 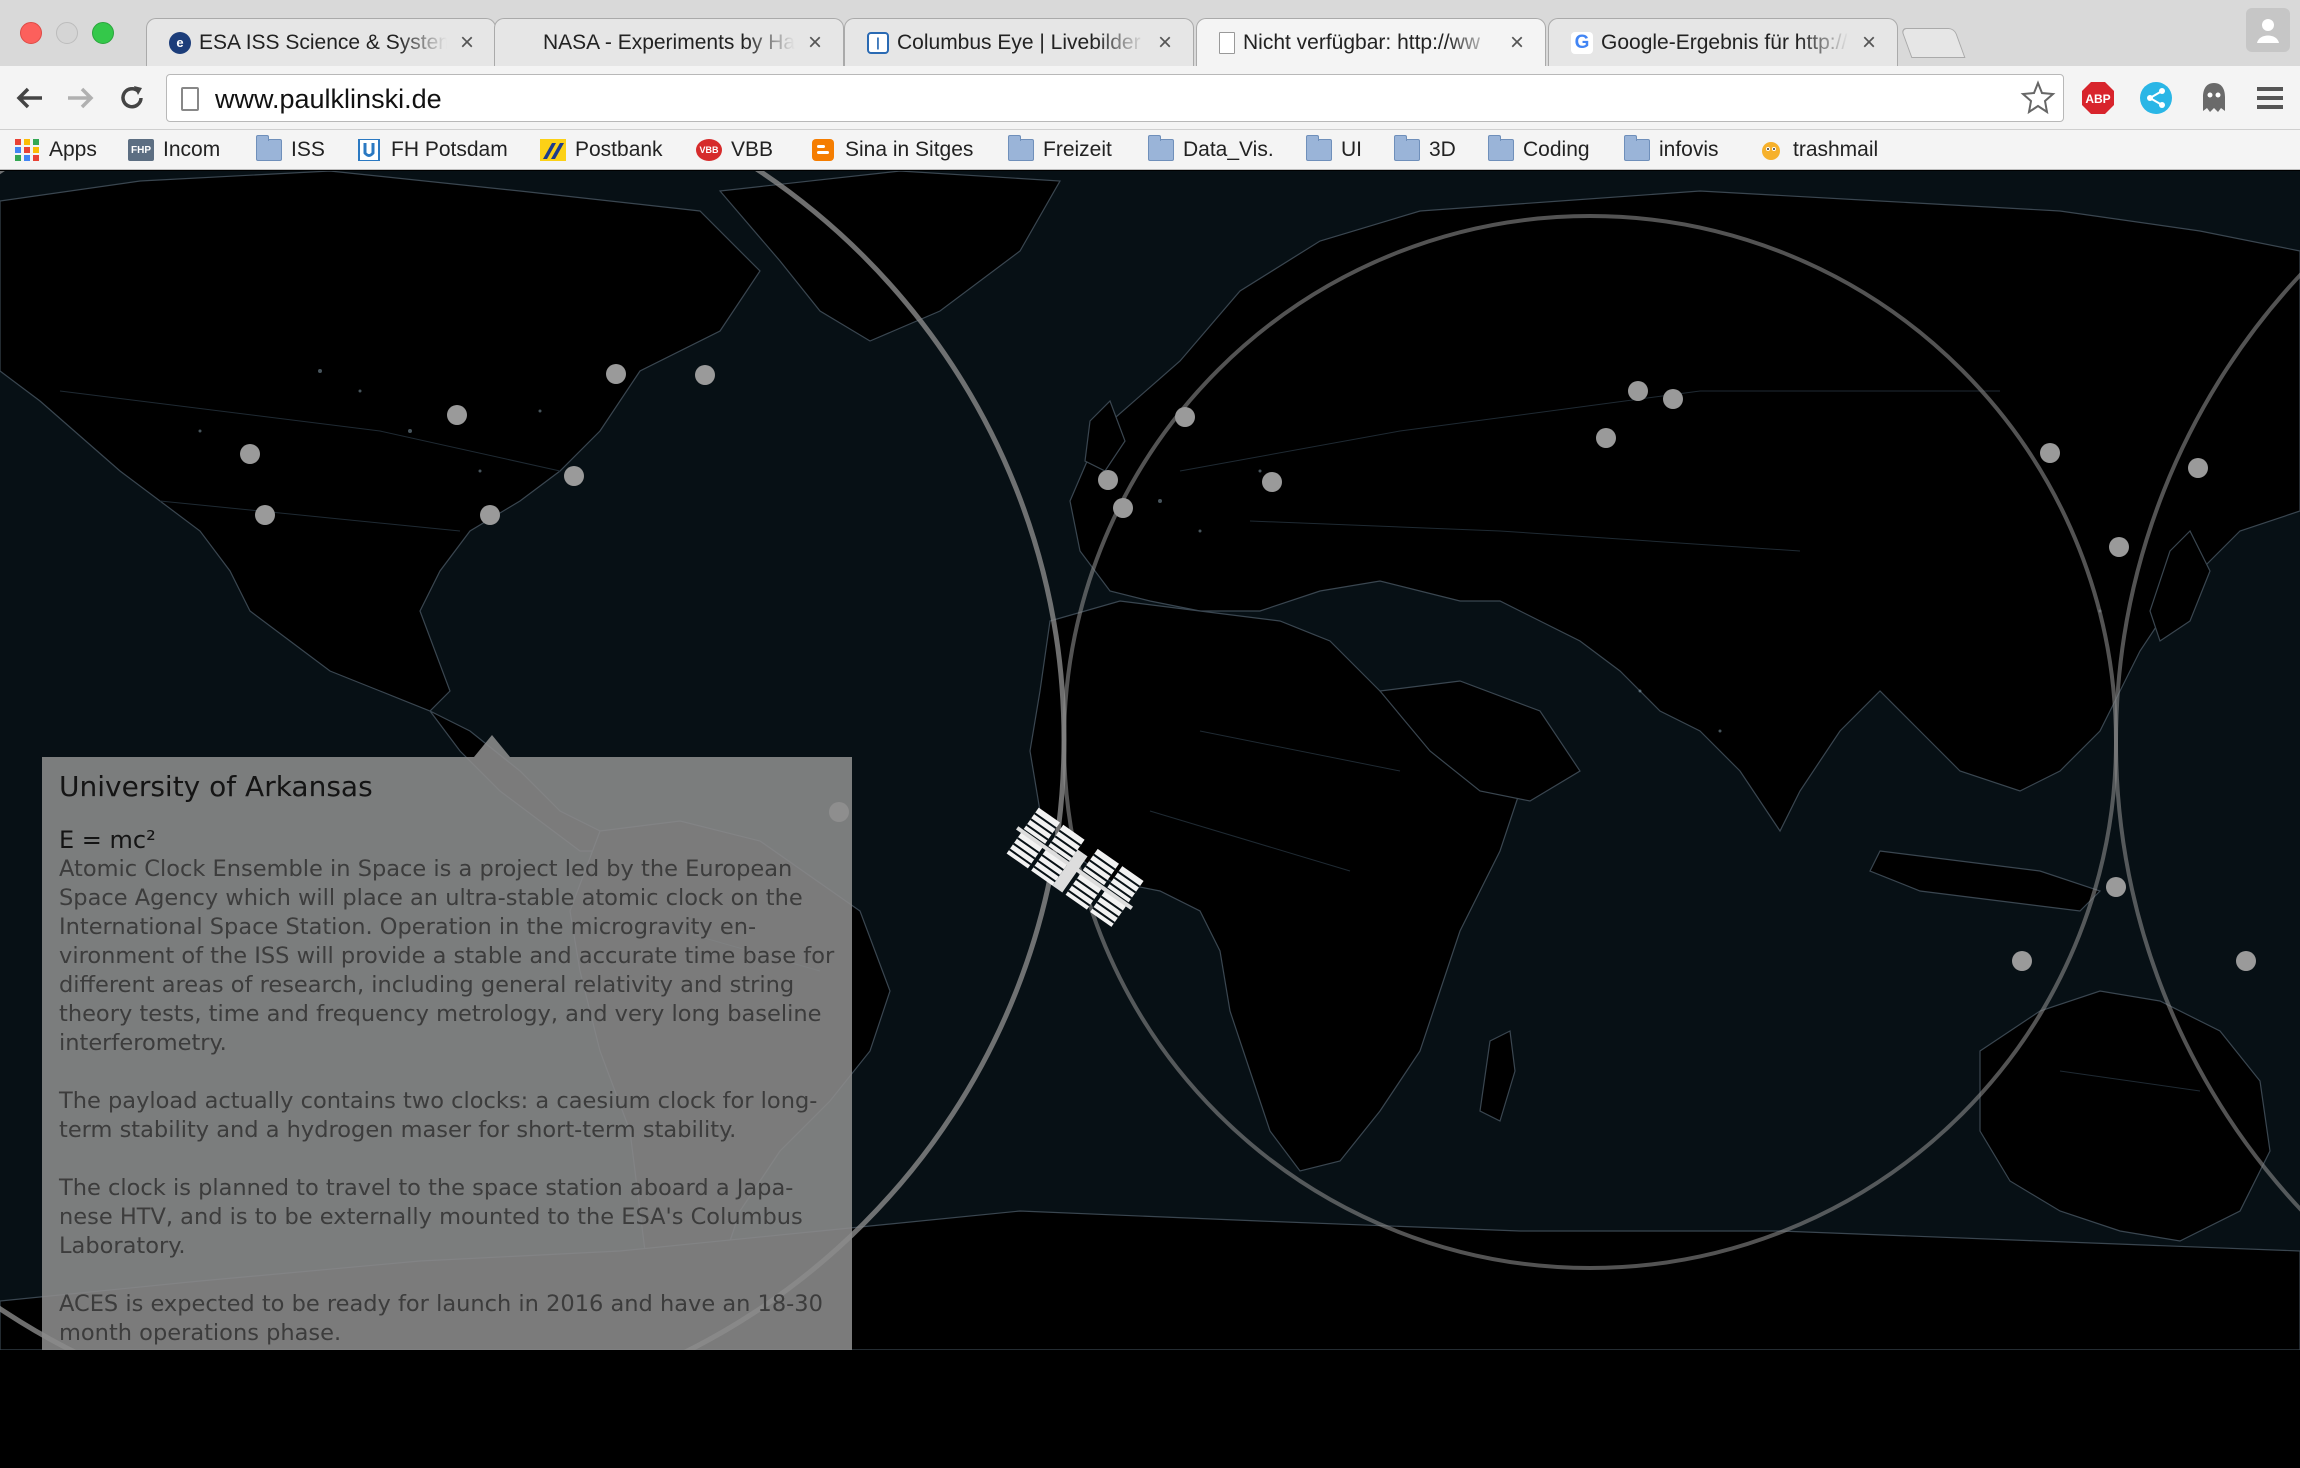 What do you see at coordinates (103, 33) in the screenshot?
I see `zoom-window-button` at bounding box center [103, 33].